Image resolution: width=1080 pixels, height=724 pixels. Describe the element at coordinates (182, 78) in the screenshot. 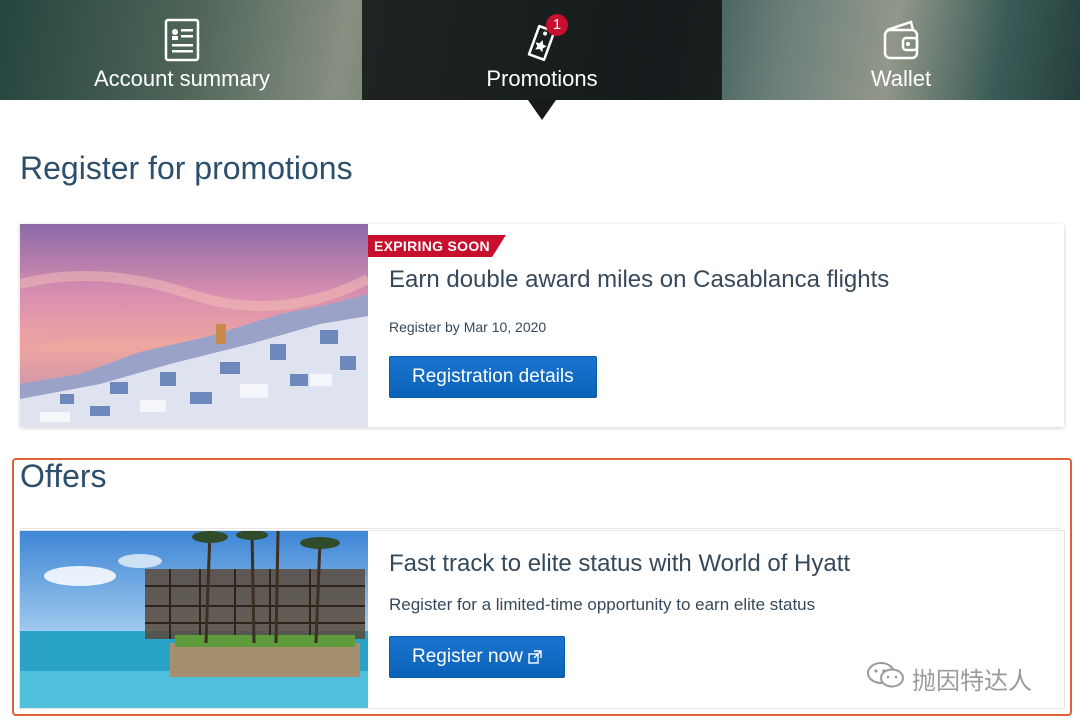

I see `tab-label: Account summary` at that location.